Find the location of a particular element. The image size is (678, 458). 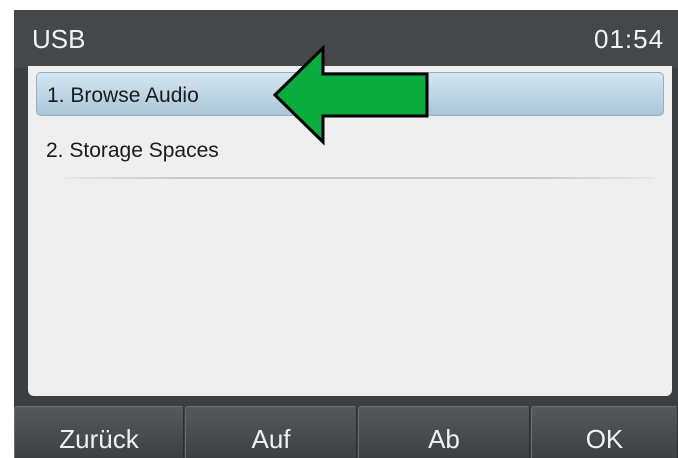

menu-item-label: 2. Storage Spaces is located at coordinates (132, 150).